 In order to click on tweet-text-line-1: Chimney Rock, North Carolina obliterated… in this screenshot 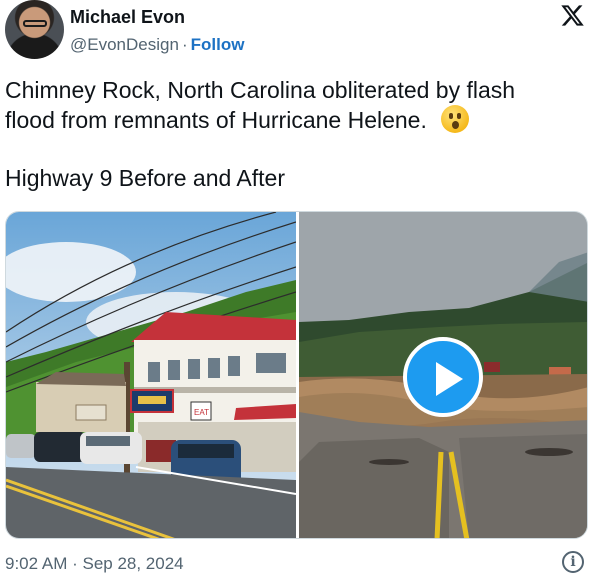, I will do `click(260, 90)`.